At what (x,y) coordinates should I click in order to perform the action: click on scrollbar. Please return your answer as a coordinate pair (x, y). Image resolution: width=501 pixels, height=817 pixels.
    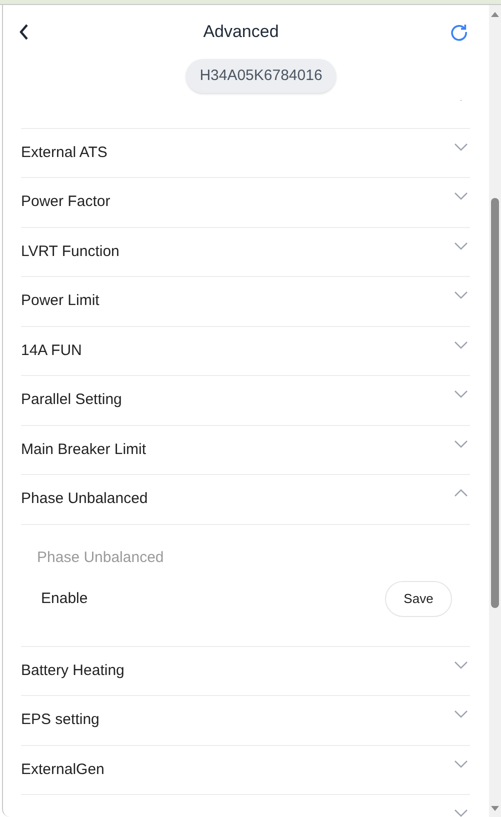
    Looking at the image, I should click on (495, 411).